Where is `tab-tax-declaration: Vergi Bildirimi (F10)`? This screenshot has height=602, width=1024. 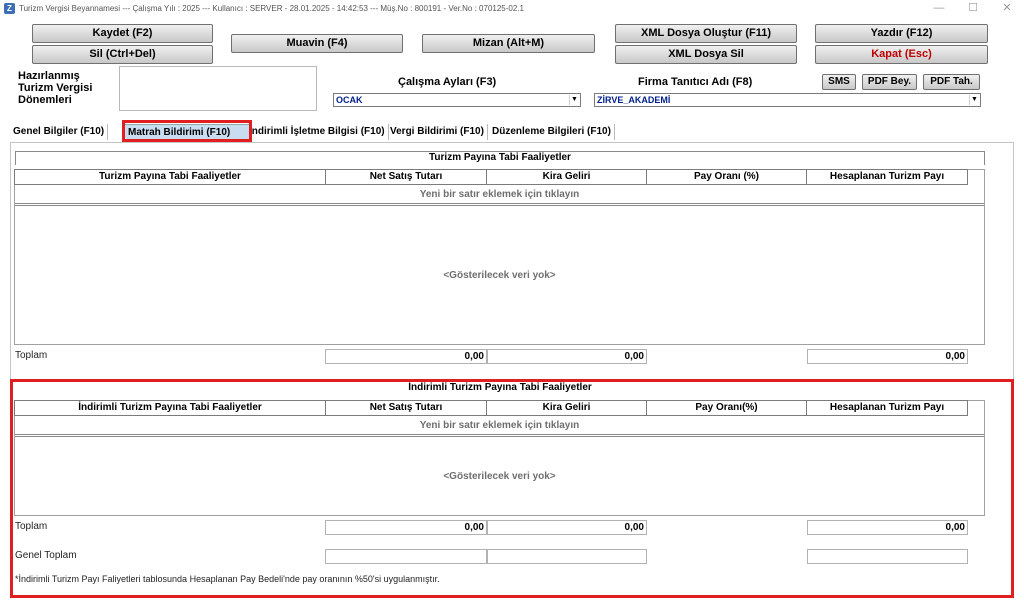
tab-tax-declaration: Vergi Bildirimi (F10) is located at coordinates (437, 132).